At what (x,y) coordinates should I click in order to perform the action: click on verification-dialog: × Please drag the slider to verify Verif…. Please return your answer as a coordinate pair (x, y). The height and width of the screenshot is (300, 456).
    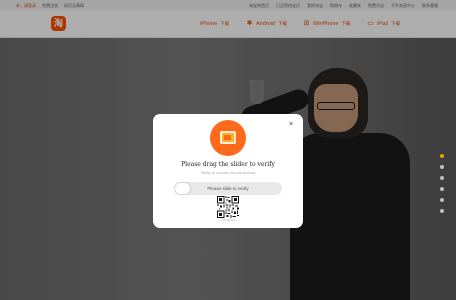
    Looking at the image, I should click on (228, 171).